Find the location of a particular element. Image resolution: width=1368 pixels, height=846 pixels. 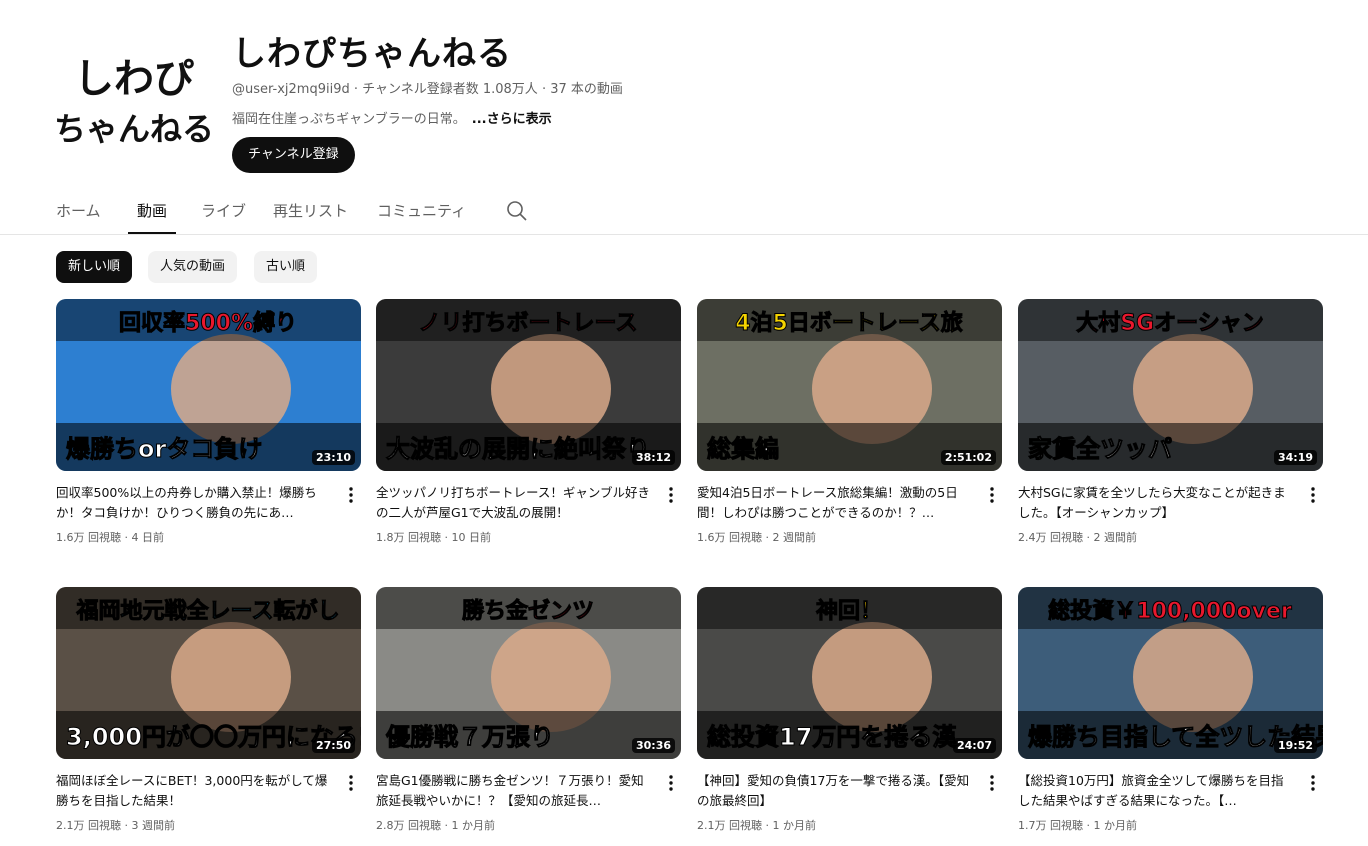

video-meta: 1.8万 回視聴 · 10 日前 is located at coordinates (433, 537).